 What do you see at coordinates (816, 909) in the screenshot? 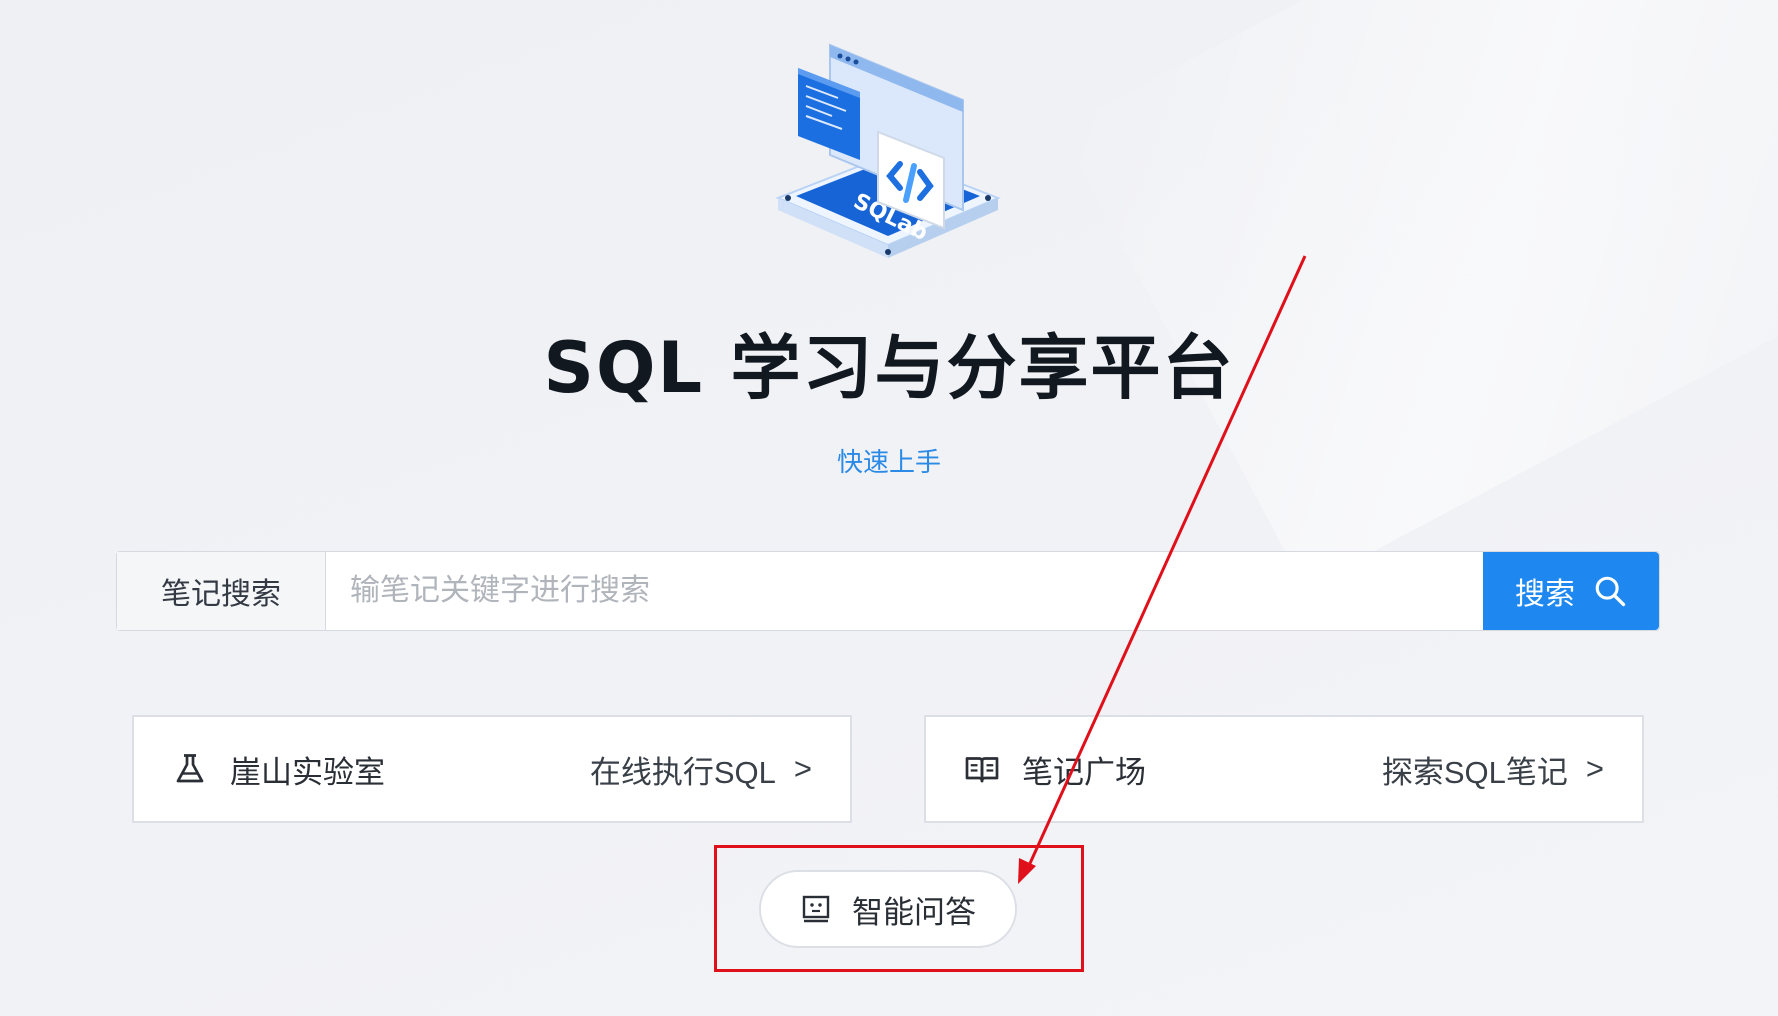
I see `robot-icon` at bounding box center [816, 909].